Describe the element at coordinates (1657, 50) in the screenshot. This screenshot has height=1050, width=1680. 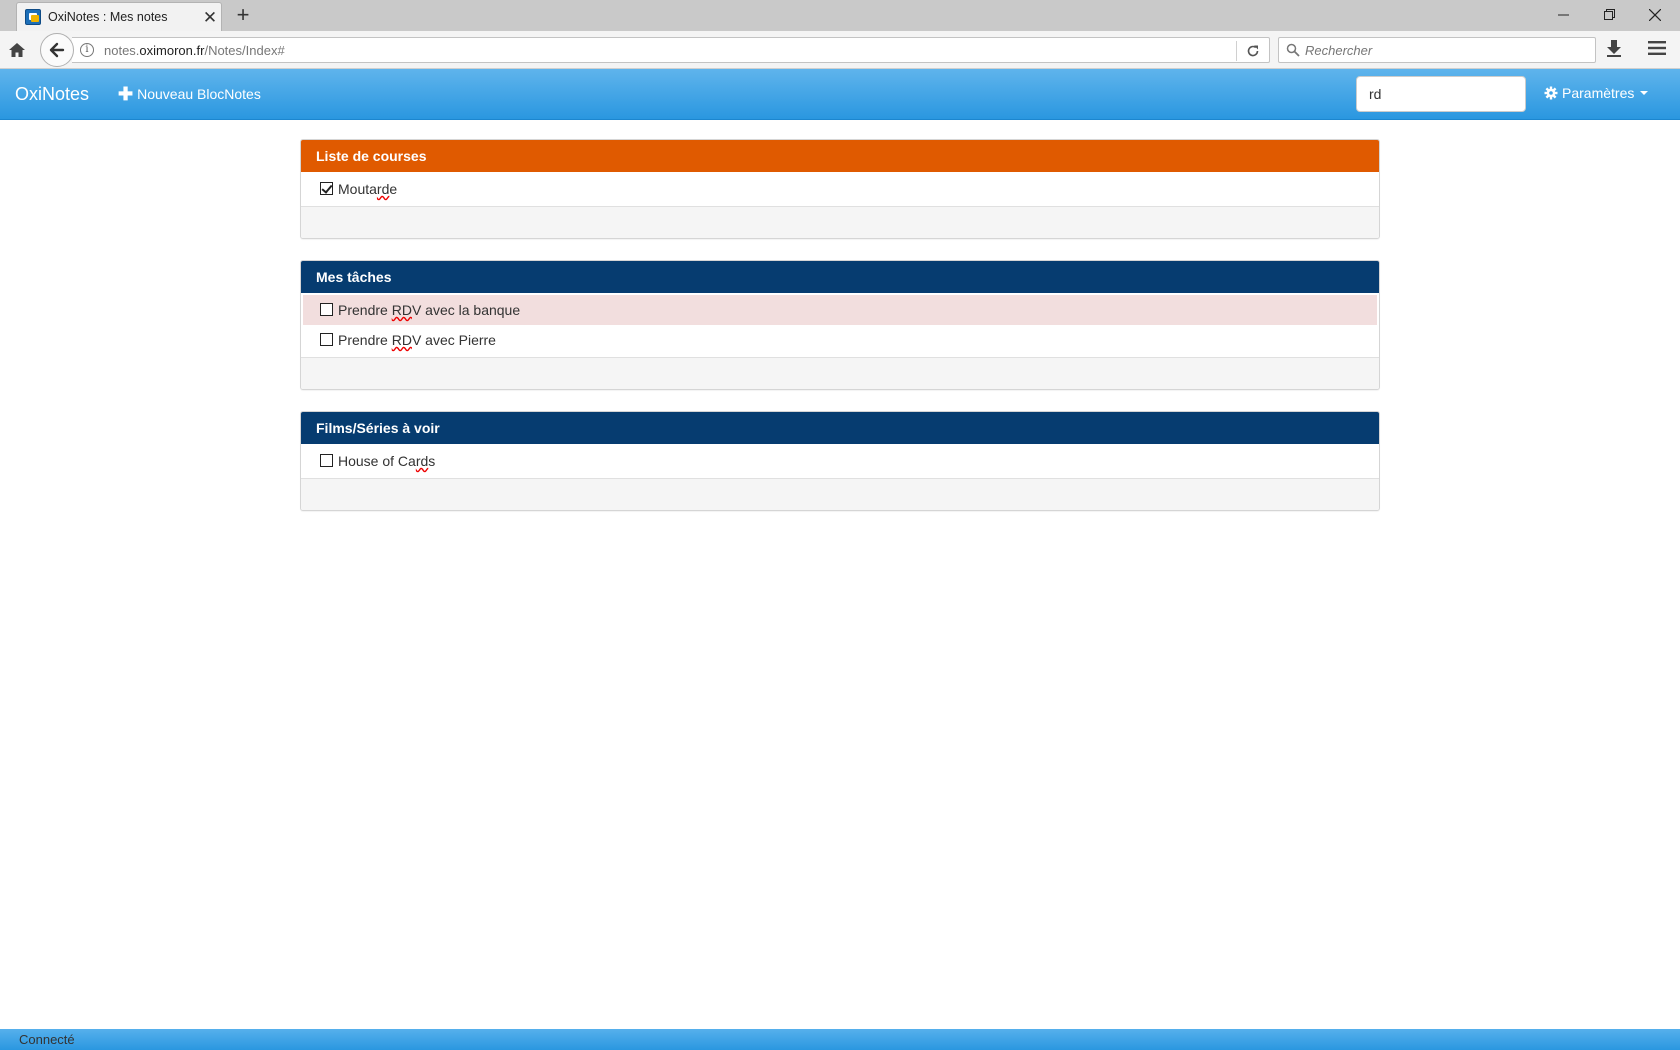
I see `hamburger-menu-icon` at that location.